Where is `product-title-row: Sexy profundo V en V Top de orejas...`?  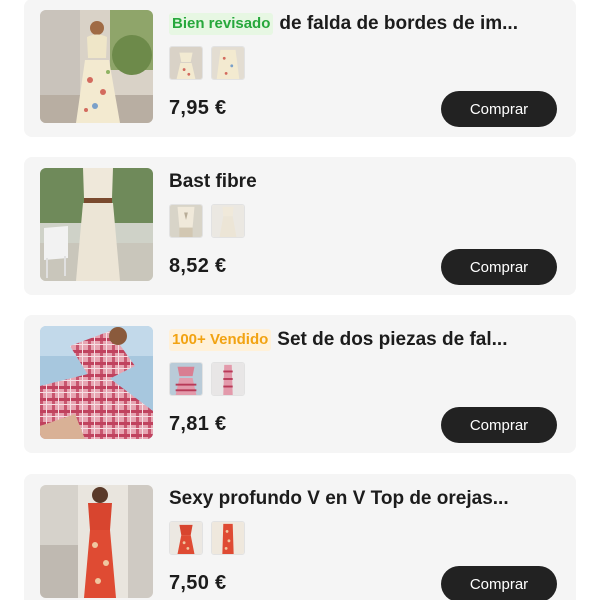 product-title-row: Sexy profundo V en V Top de orejas... is located at coordinates (366, 499).